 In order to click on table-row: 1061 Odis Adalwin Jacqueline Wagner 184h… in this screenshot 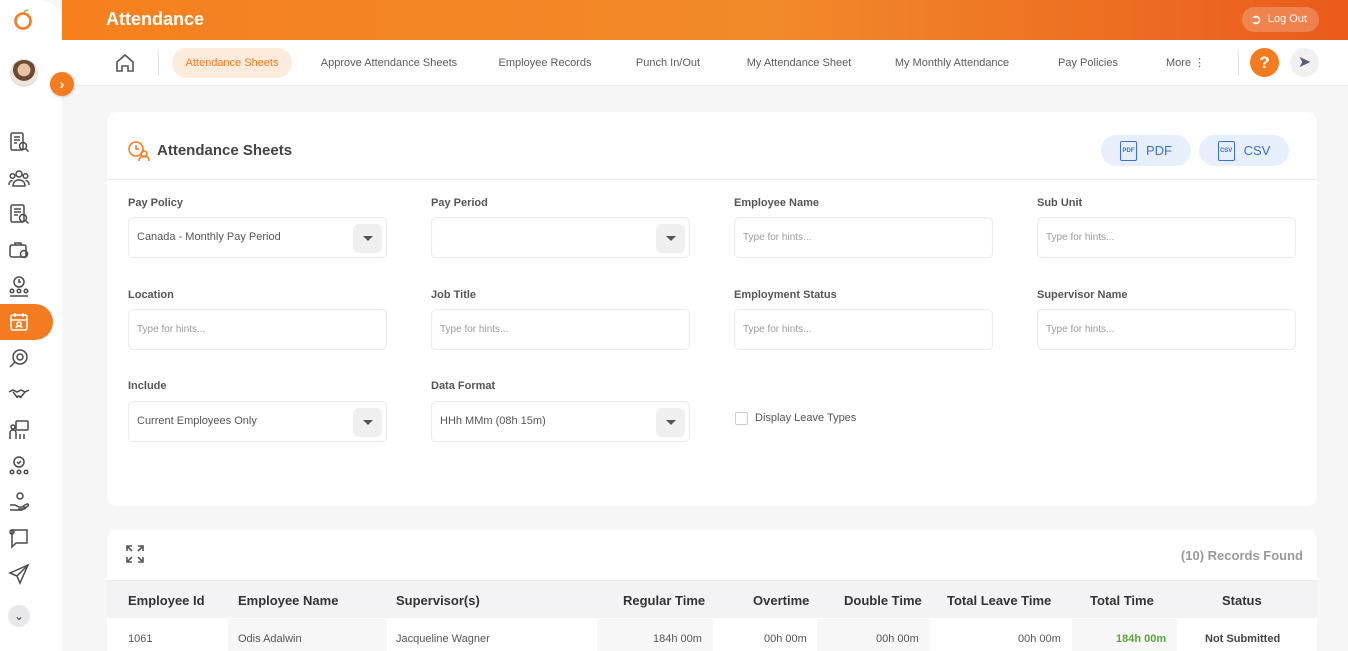, I will do `click(712, 635)`.